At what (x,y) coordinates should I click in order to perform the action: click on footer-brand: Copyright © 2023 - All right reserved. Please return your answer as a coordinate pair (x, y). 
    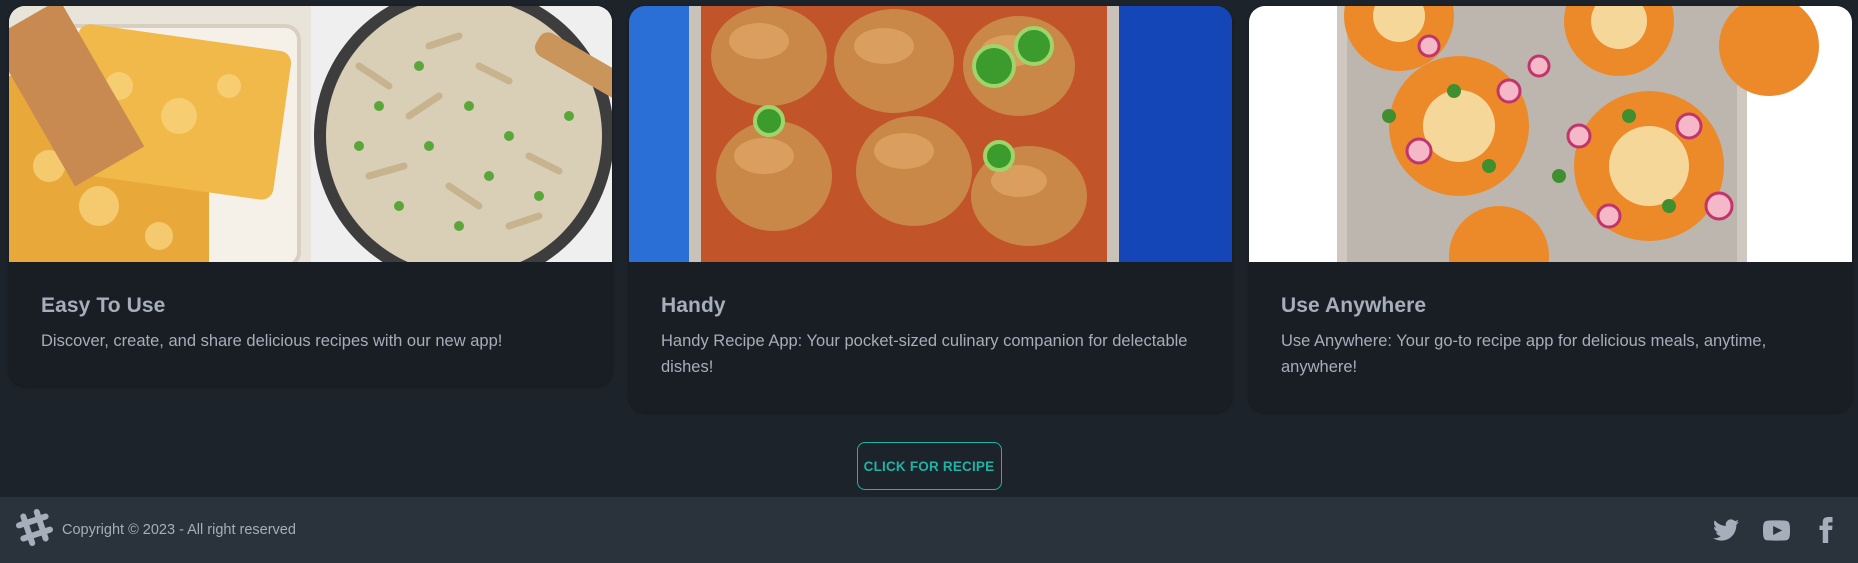
    Looking at the image, I should click on (156, 530).